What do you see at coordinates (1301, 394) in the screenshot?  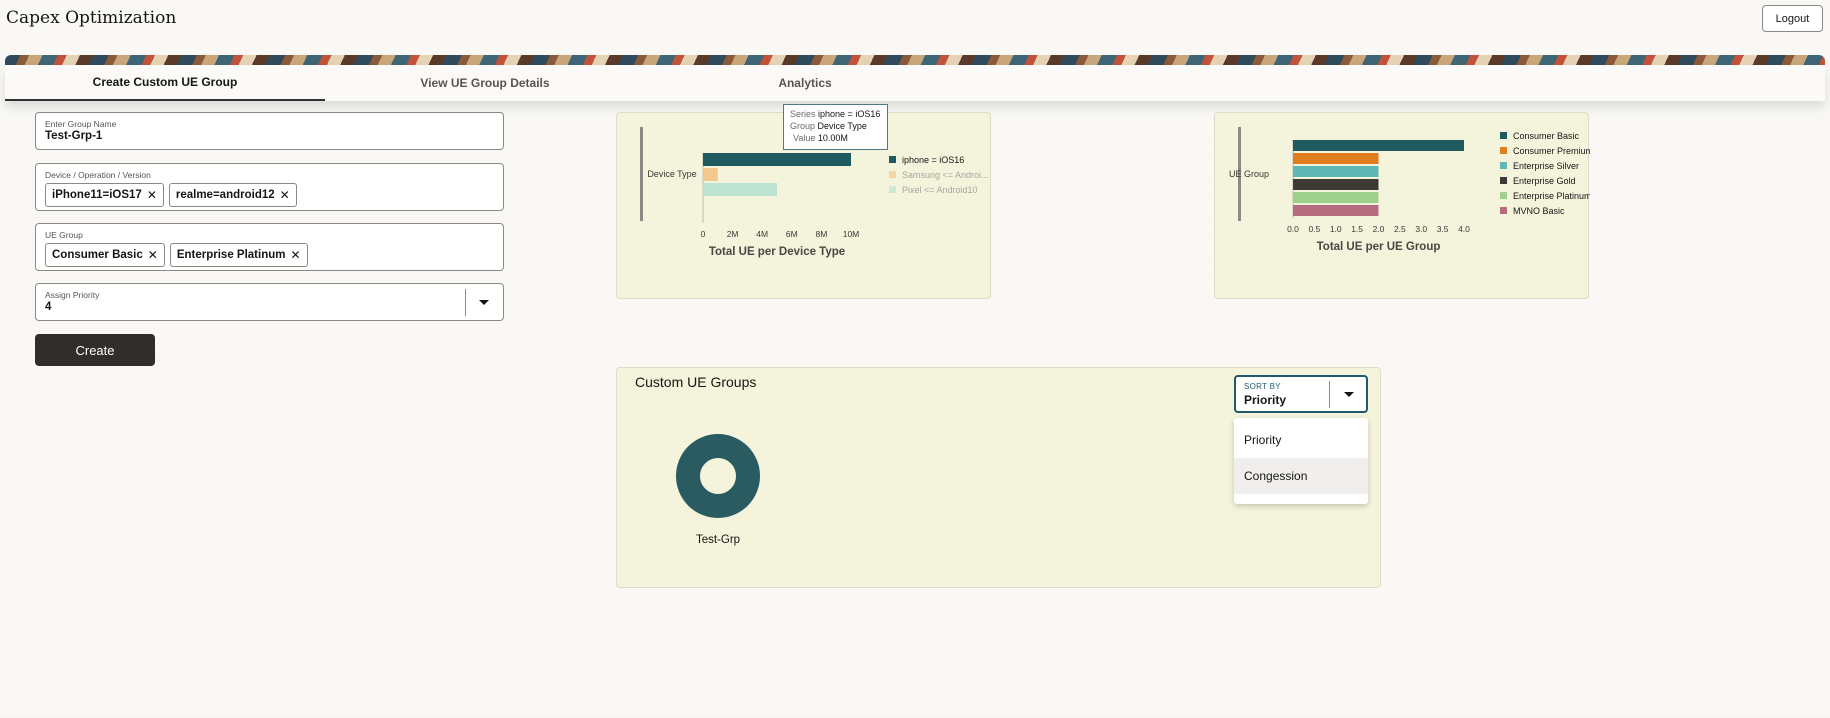 I see `sort-by-select: SORT BY Priority` at bounding box center [1301, 394].